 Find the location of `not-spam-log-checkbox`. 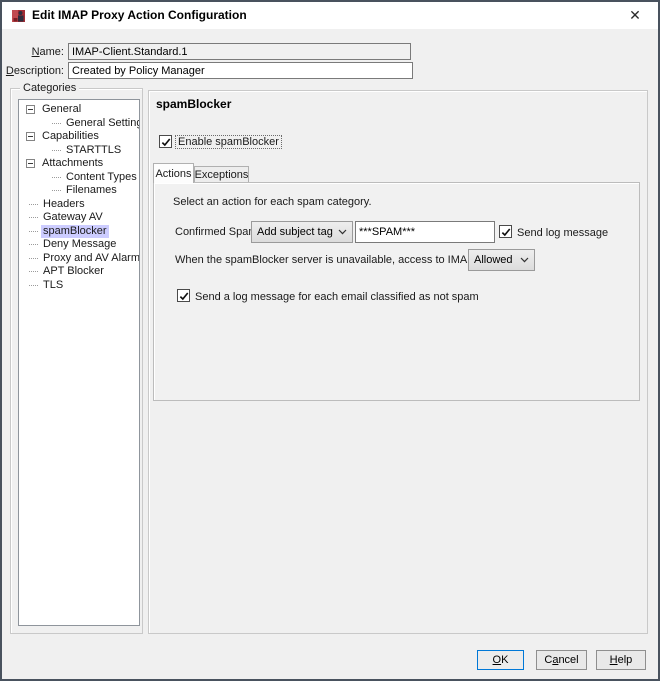

not-spam-log-checkbox is located at coordinates (183, 295).